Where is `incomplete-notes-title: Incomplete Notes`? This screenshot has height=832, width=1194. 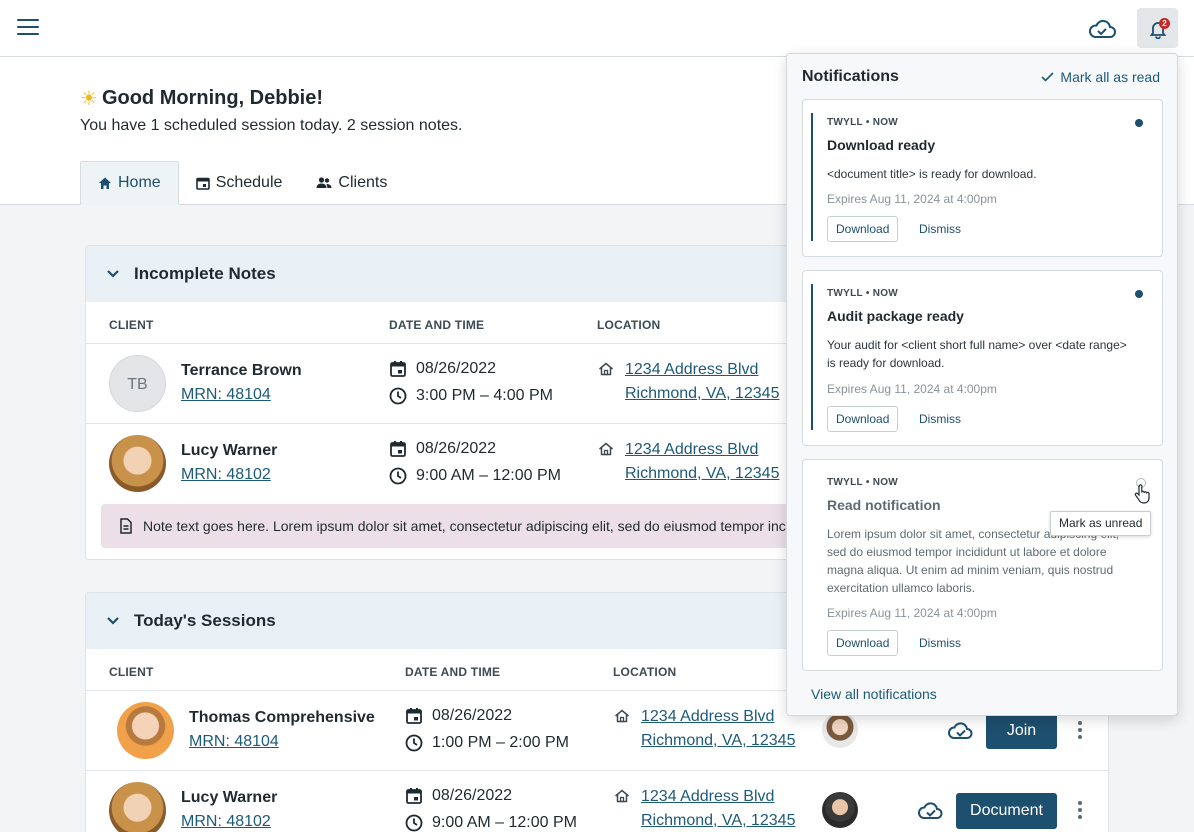
incomplete-notes-title: Incomplete Notes is located at coordinates (205, 273).